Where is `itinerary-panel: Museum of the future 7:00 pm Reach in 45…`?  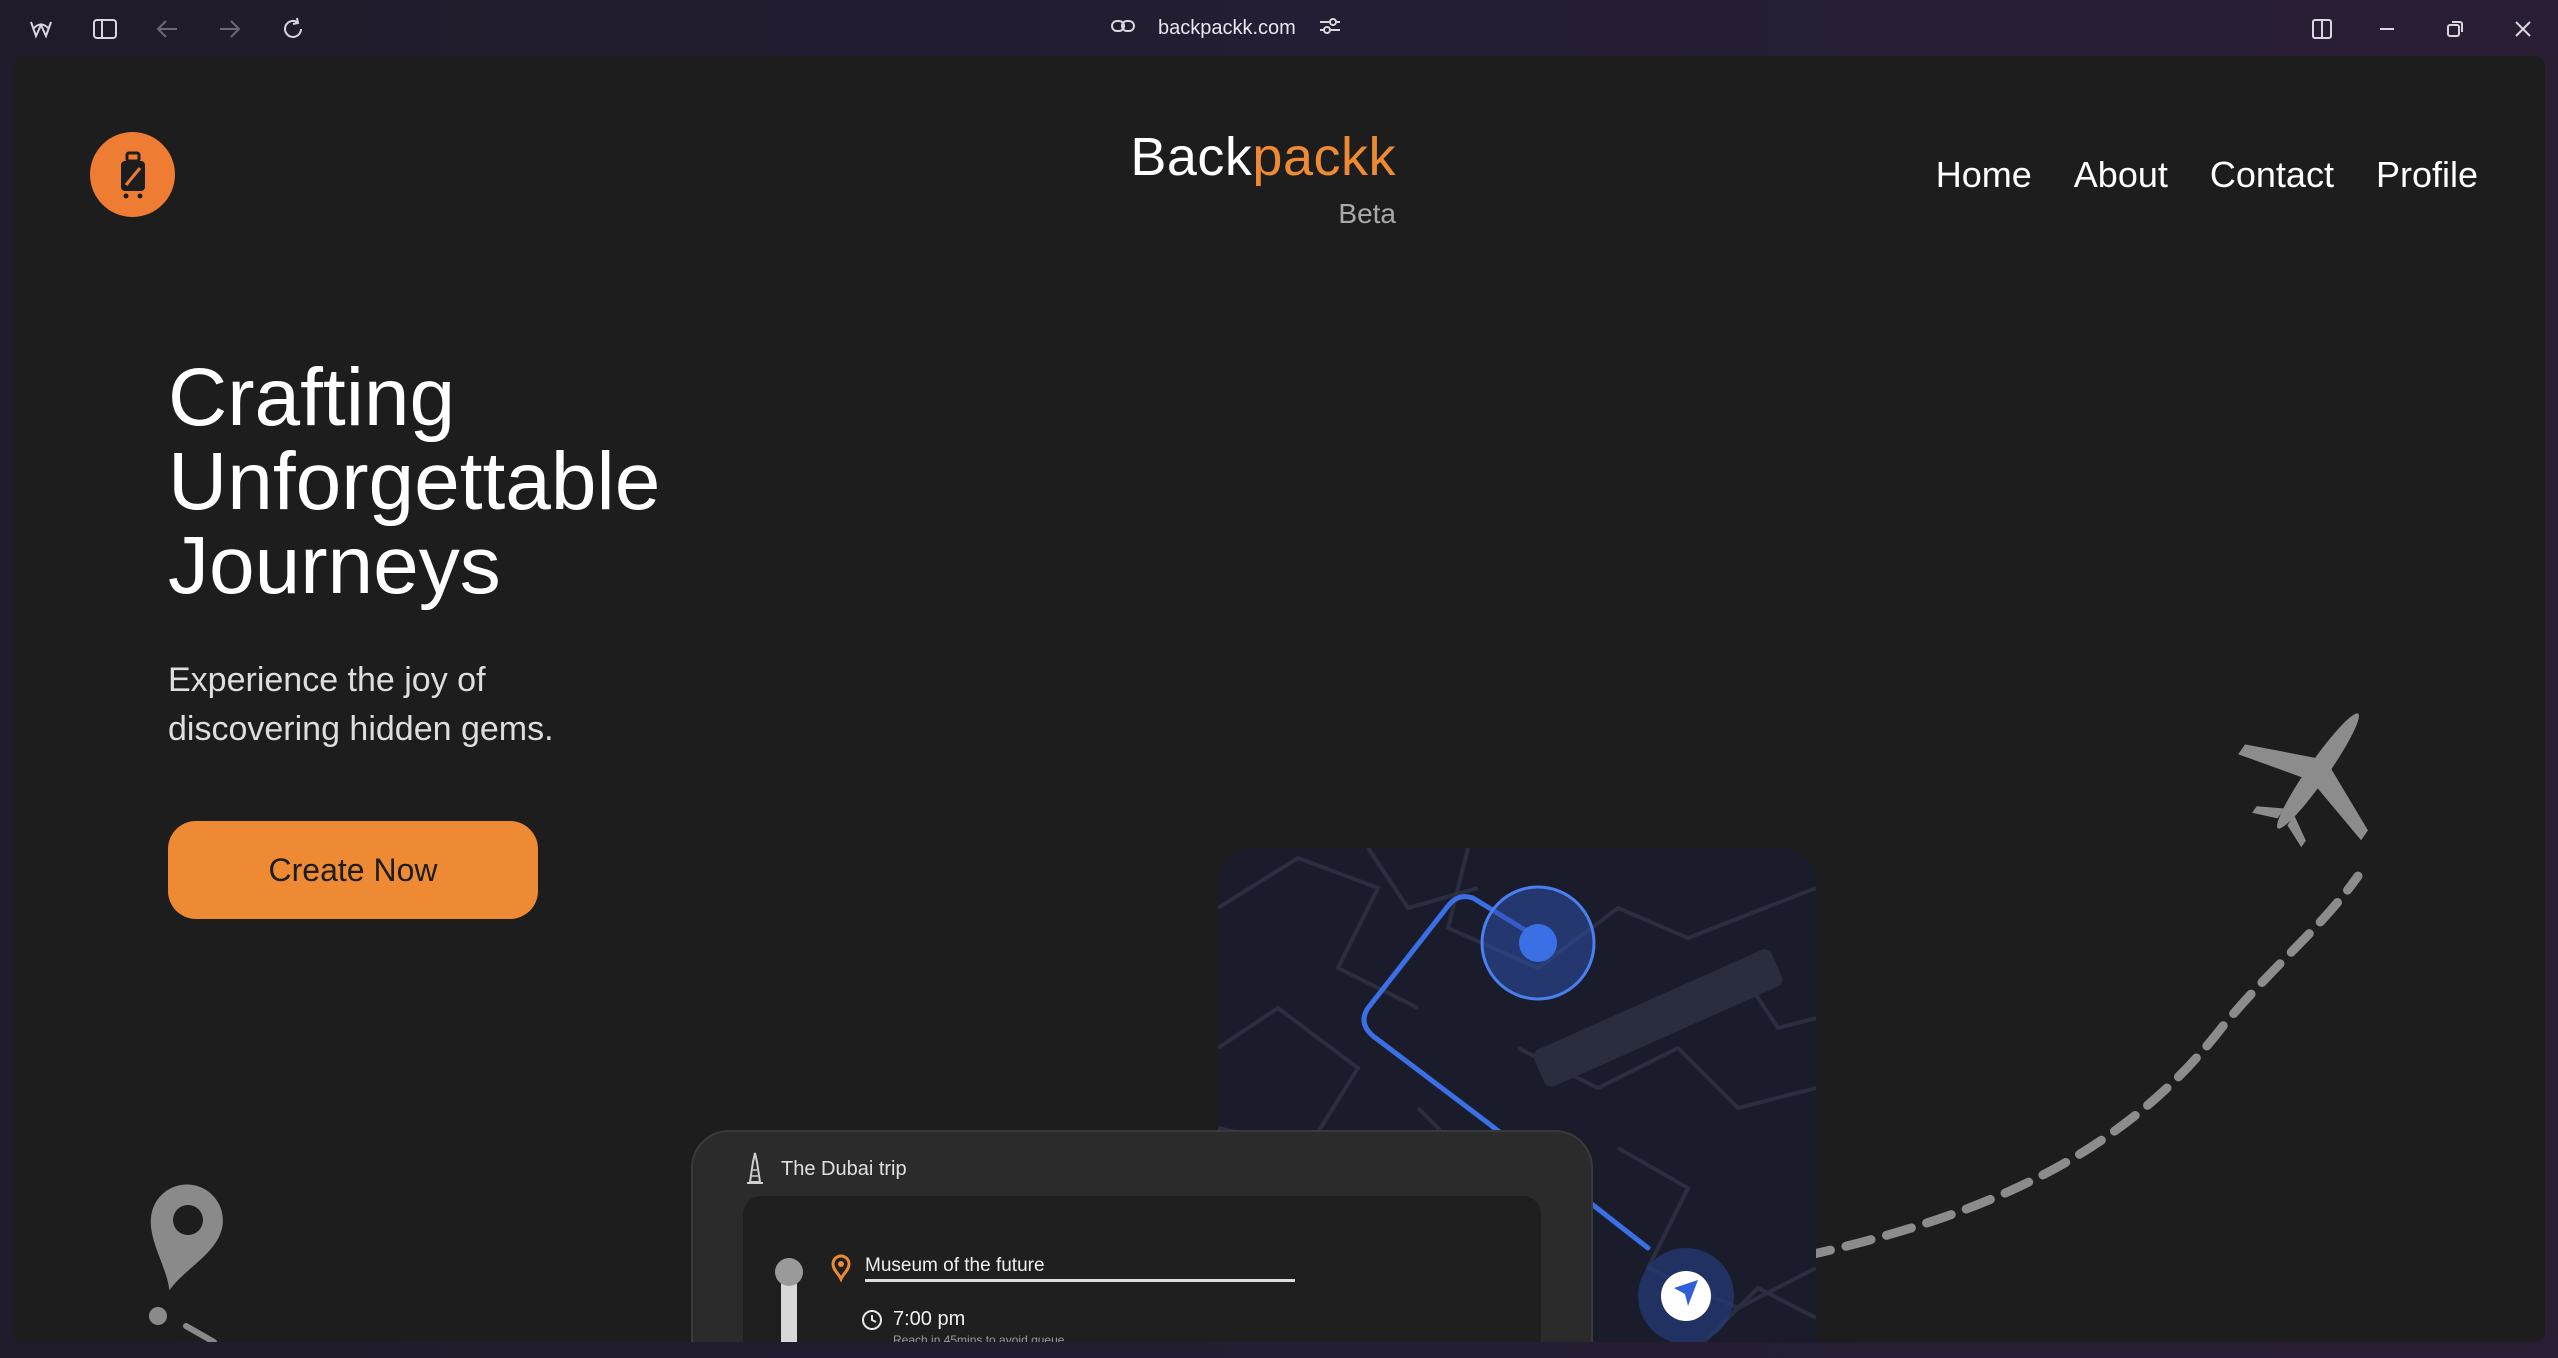
itinerary-panel: Museum of the future 7:00 pm Reach in 45… is located at coordinates (1142, 1269).